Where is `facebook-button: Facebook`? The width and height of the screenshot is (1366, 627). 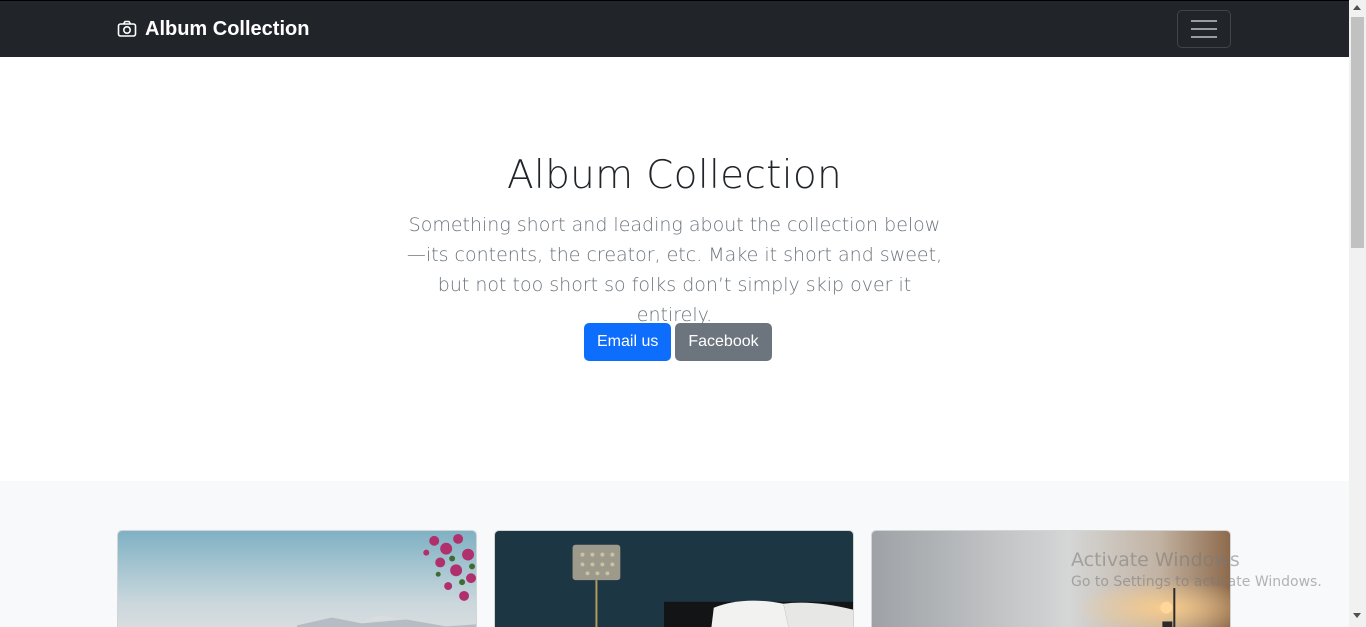
facebook-button: Facebook is located at coordinates (723, 342).